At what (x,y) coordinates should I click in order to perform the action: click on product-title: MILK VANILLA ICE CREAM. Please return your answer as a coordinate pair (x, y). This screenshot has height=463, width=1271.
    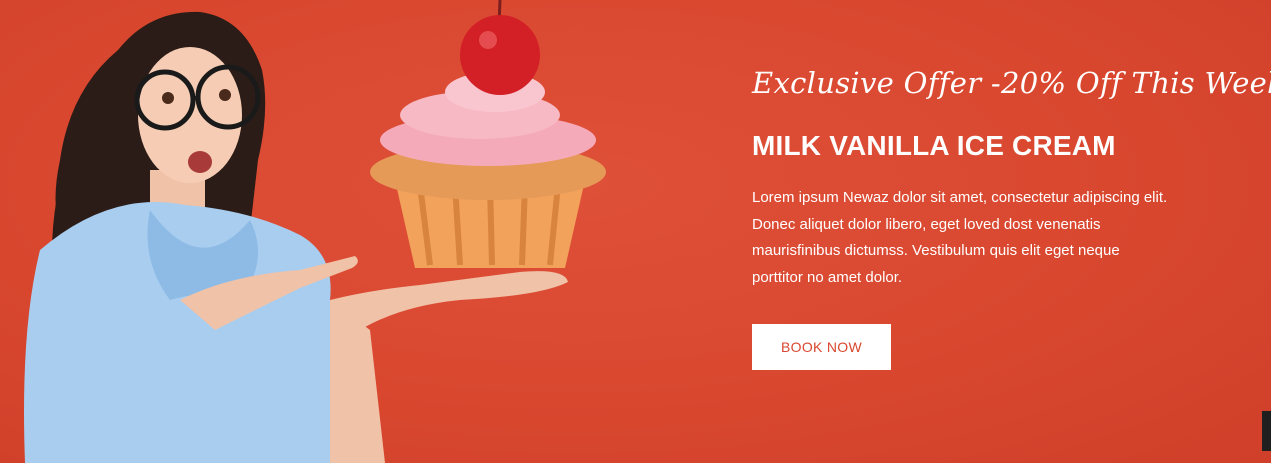
    Looking at the image, I should click on (934, 145).